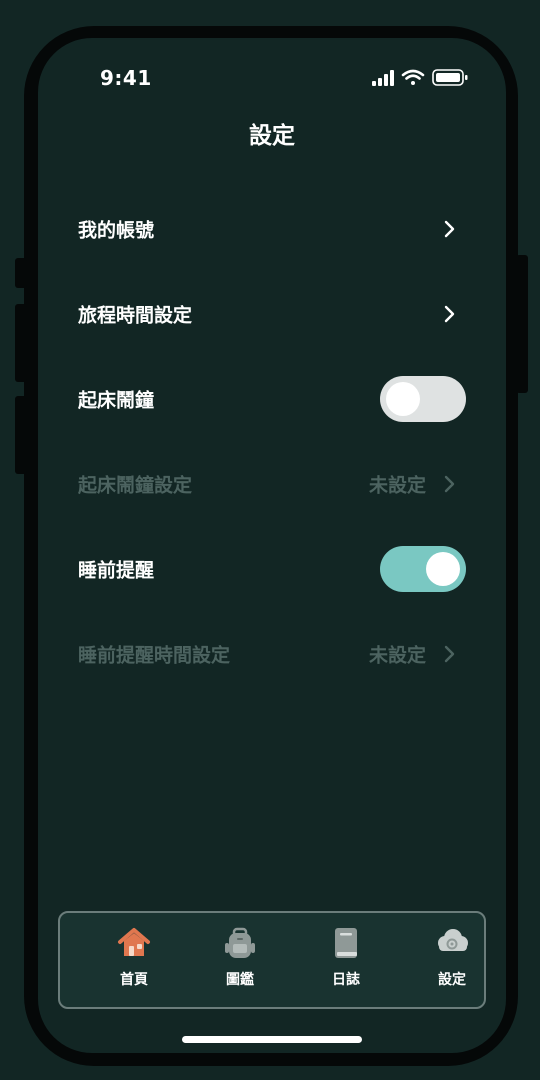 This screenshot has width=540, height=1080. Describe the element at coordinates (272, 1039) in the screenshot. I see `home-indicator` at that location.